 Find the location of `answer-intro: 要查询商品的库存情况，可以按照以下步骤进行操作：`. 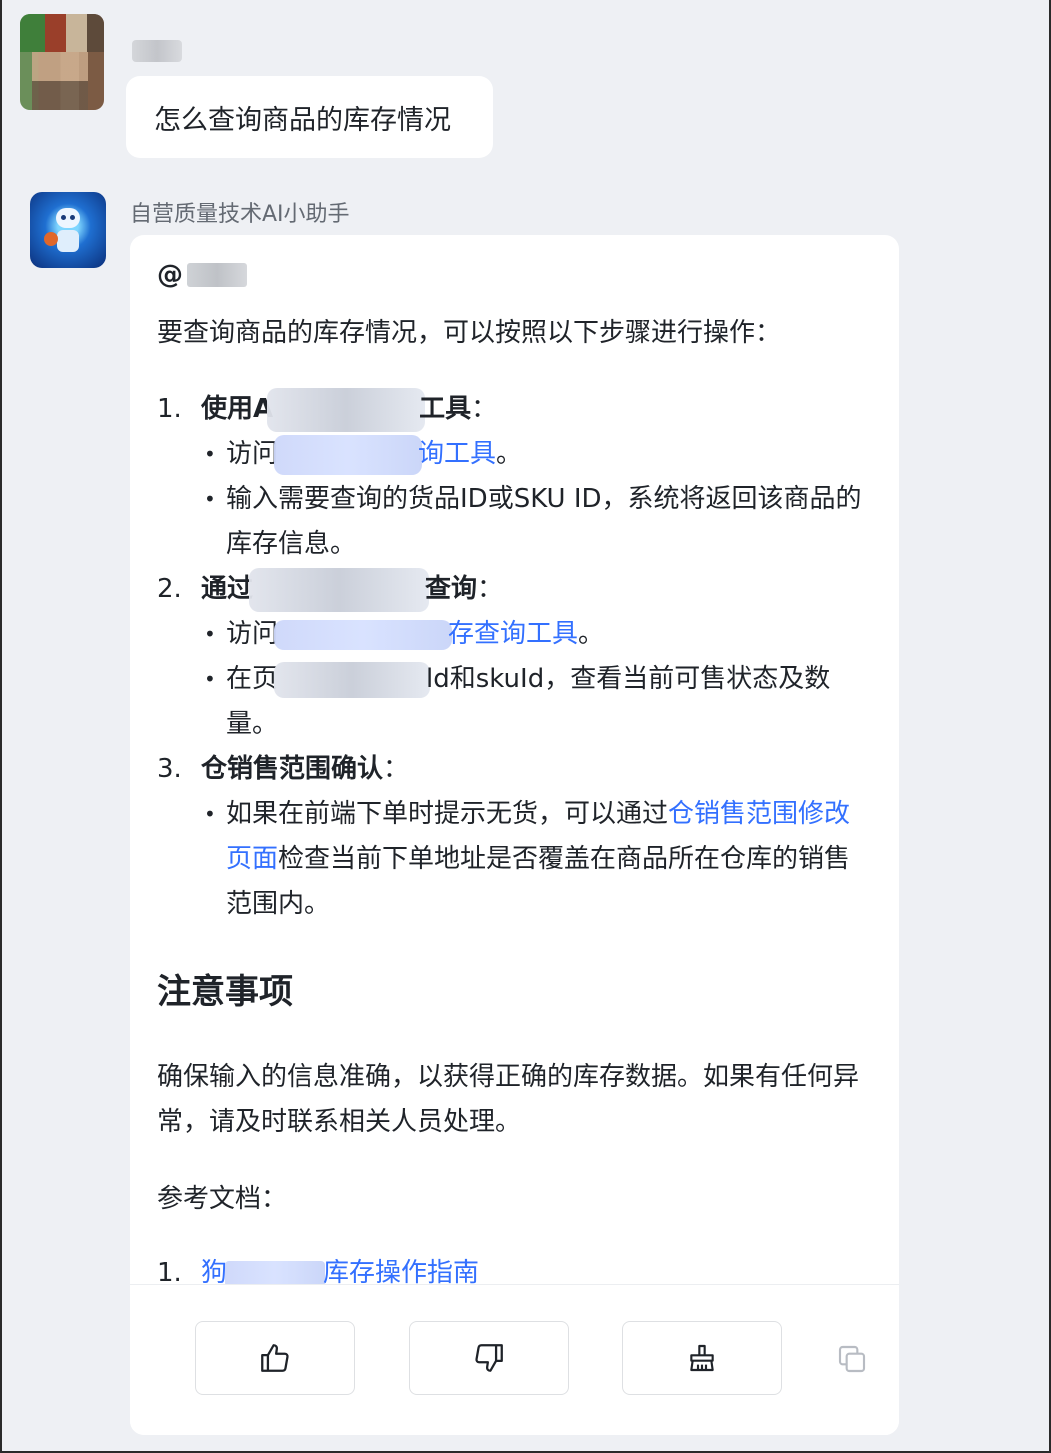

answer-intro: 要查询商品的库存情况，可以按照以下步骤进行操作： is located at coordinates (469, 333).